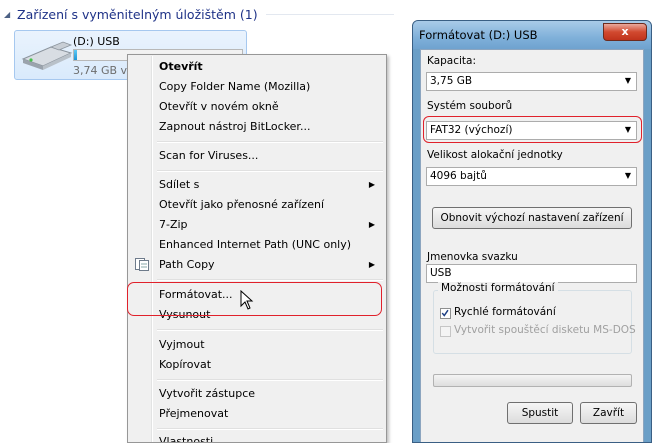 The image size is (654, 443). I want to click on quick-format-label: Rychlé formátování, so click(505, 312).